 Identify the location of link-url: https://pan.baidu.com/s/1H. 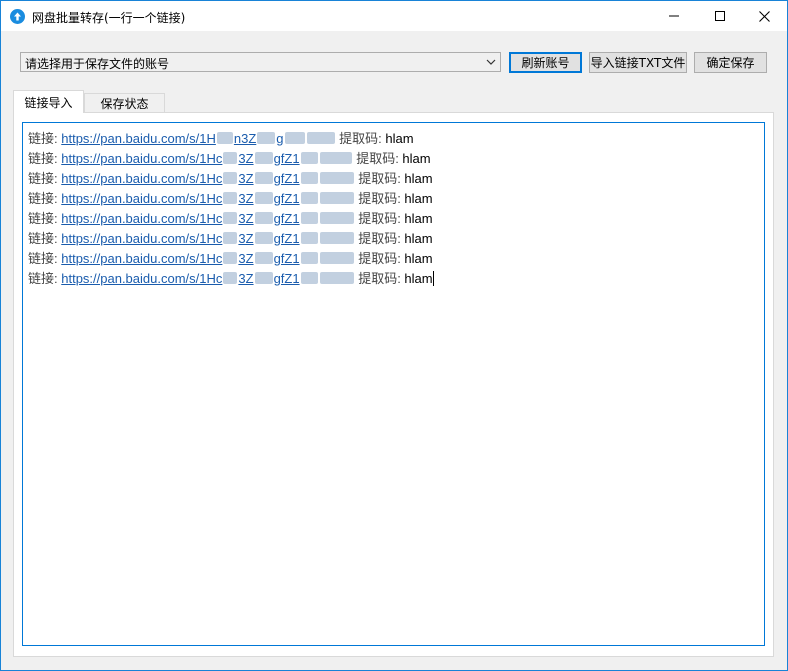
(138, 138).